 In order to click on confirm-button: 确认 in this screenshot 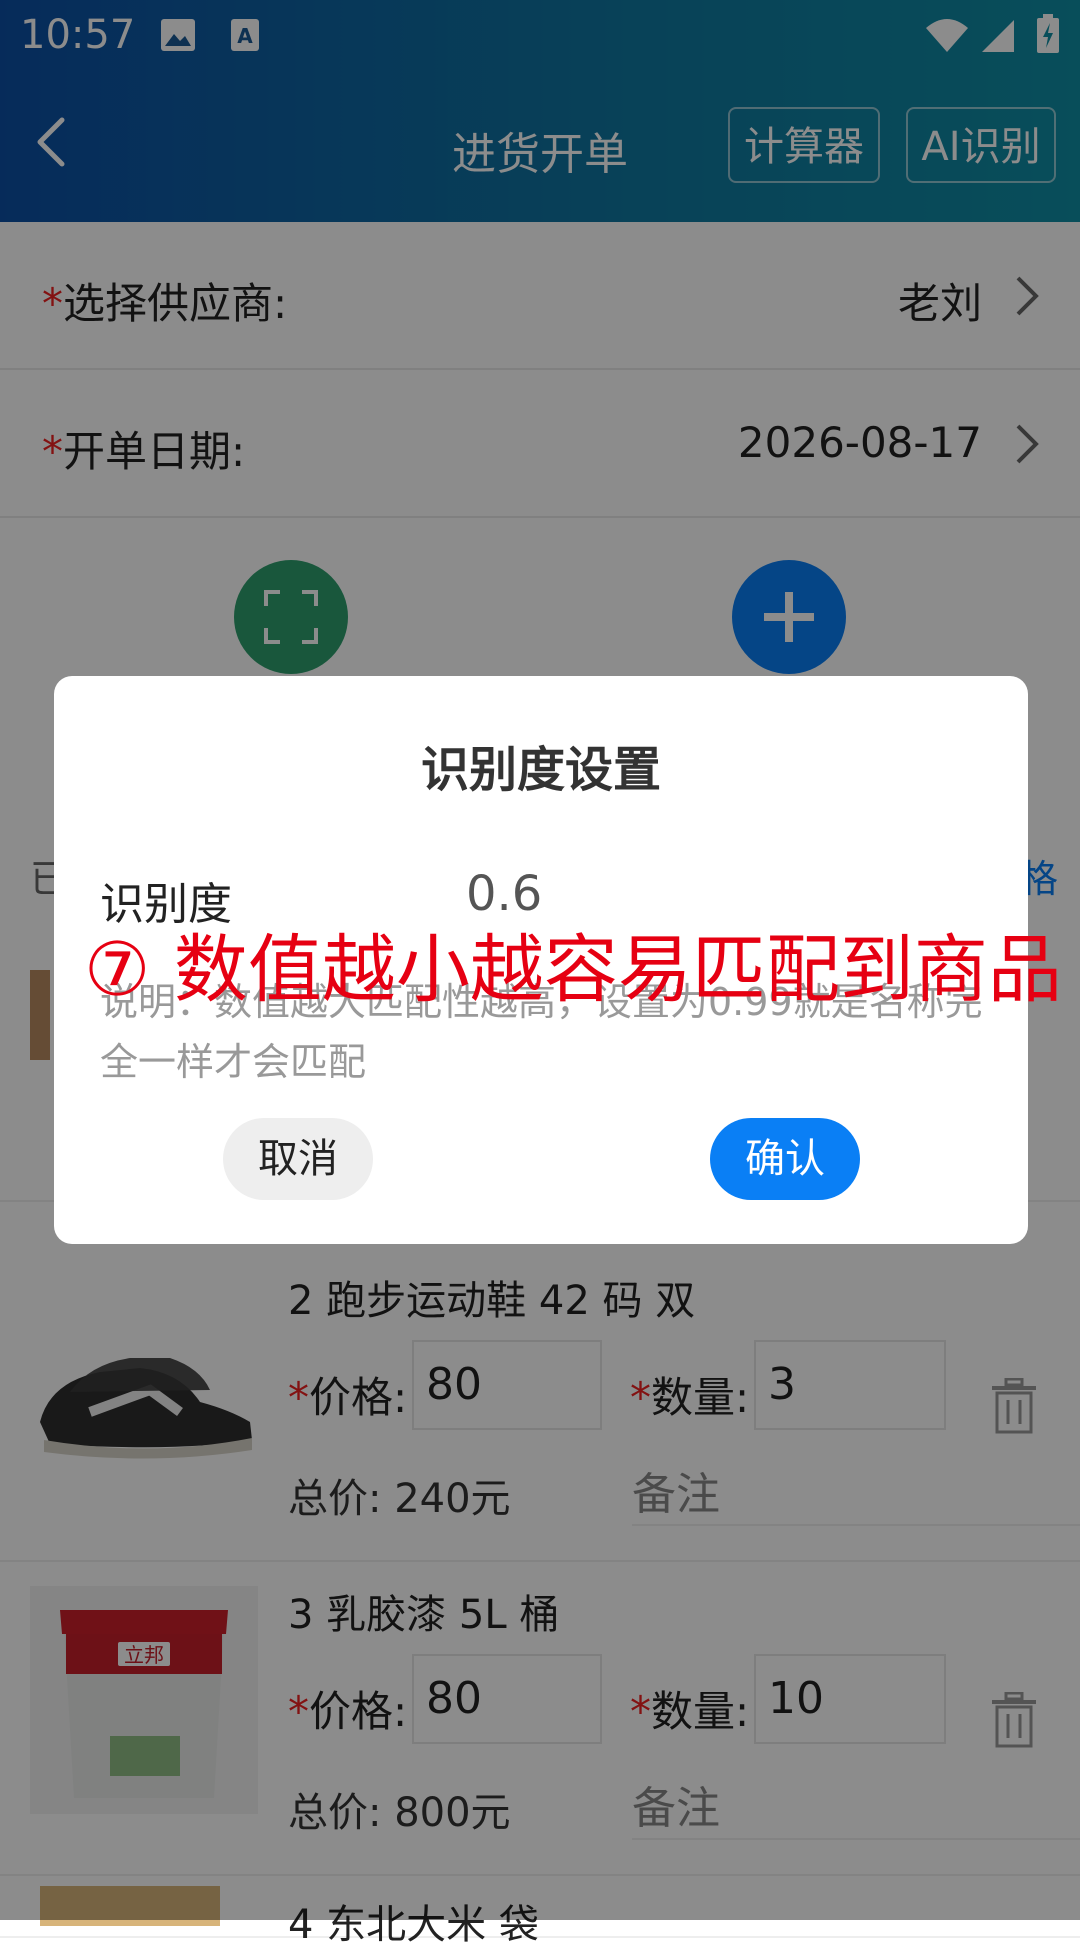, I will do `click(785, 1159)`.